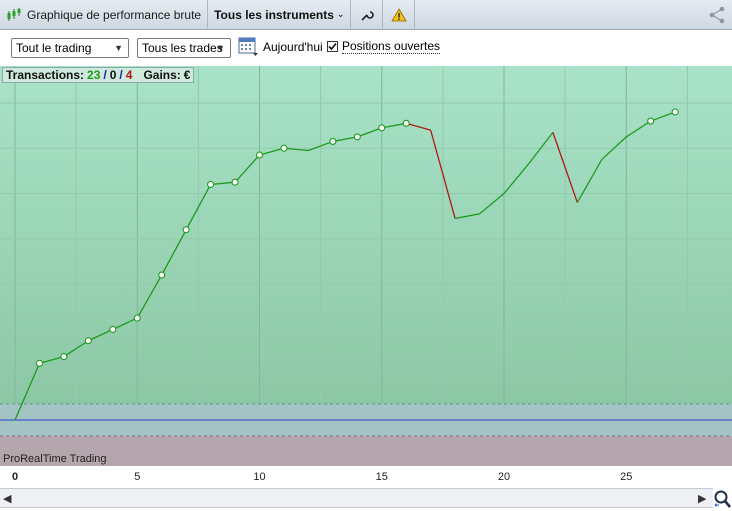 The image size is (732, 511). I want to click on share-button, so click(718, 15).